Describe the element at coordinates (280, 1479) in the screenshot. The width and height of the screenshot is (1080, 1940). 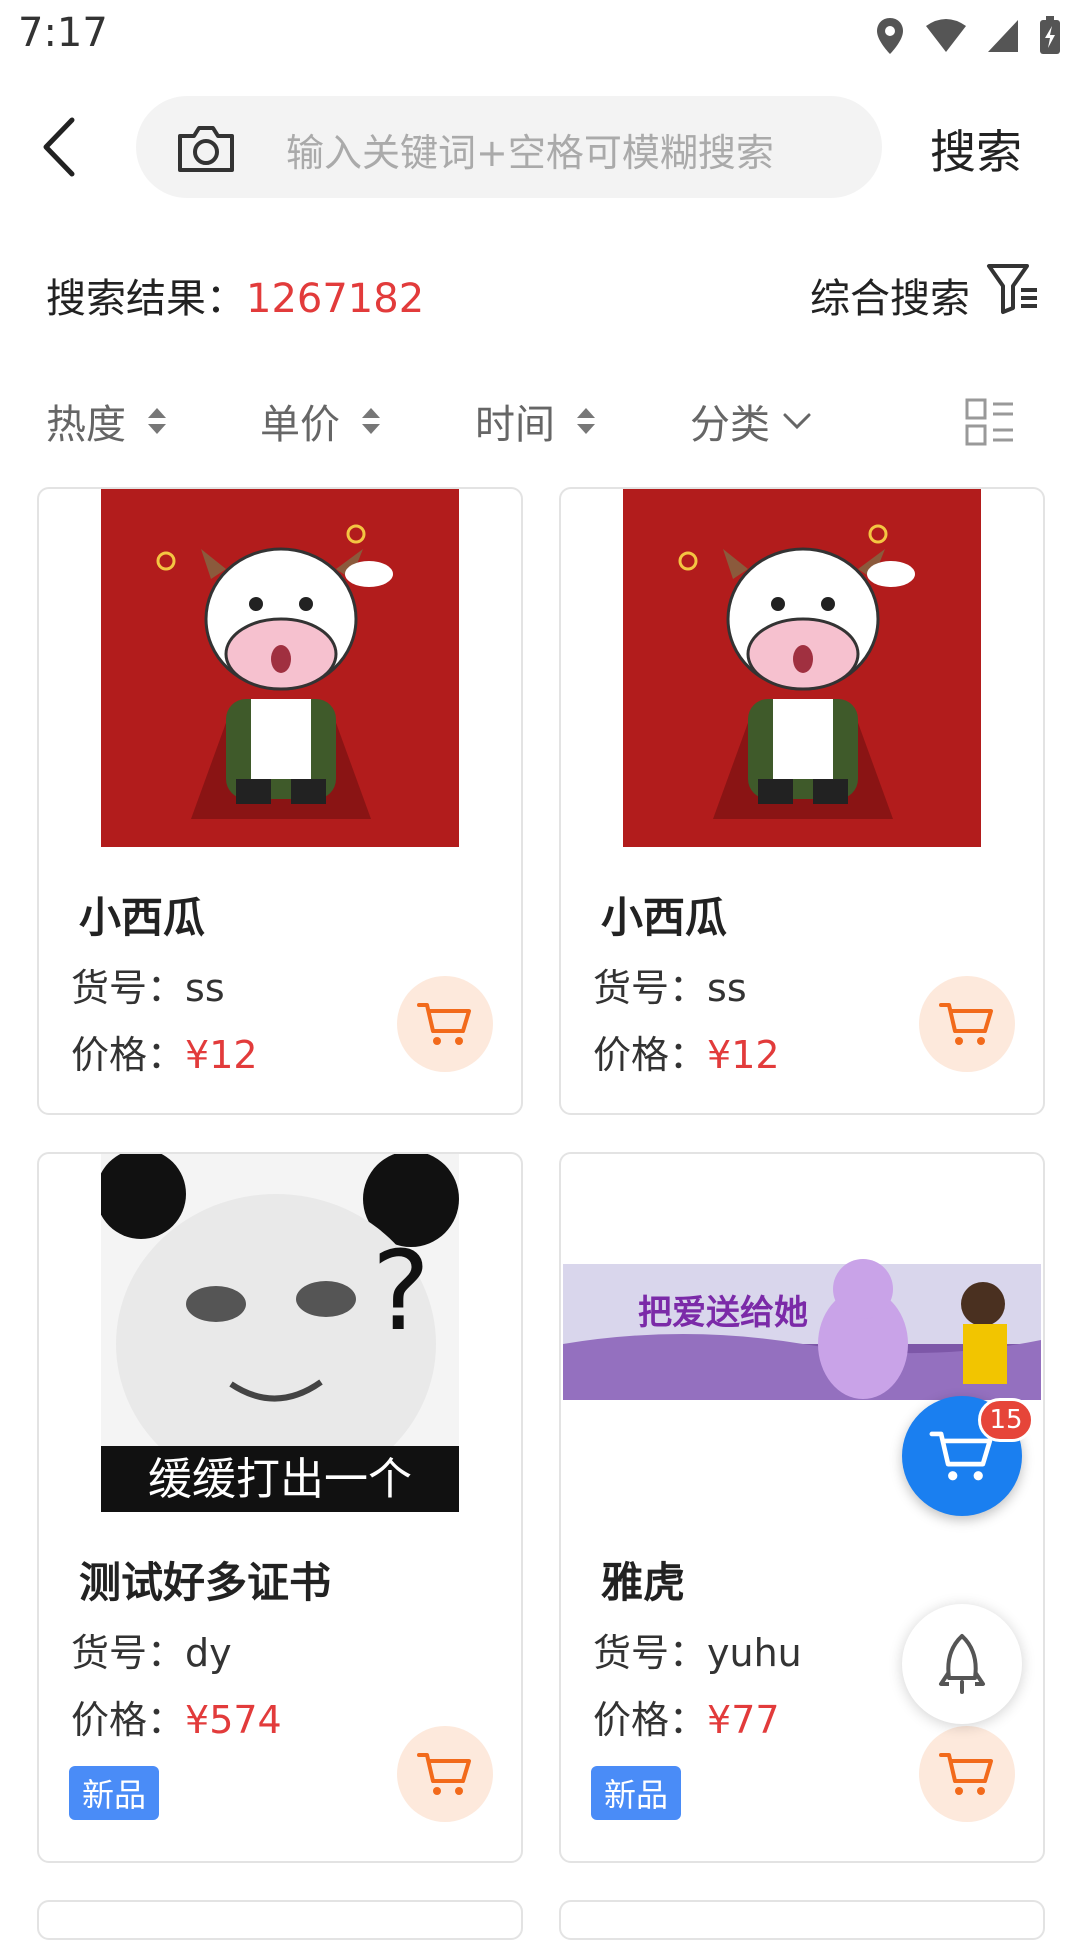
I see `image-caption: 缓缓打出一个` at that location.